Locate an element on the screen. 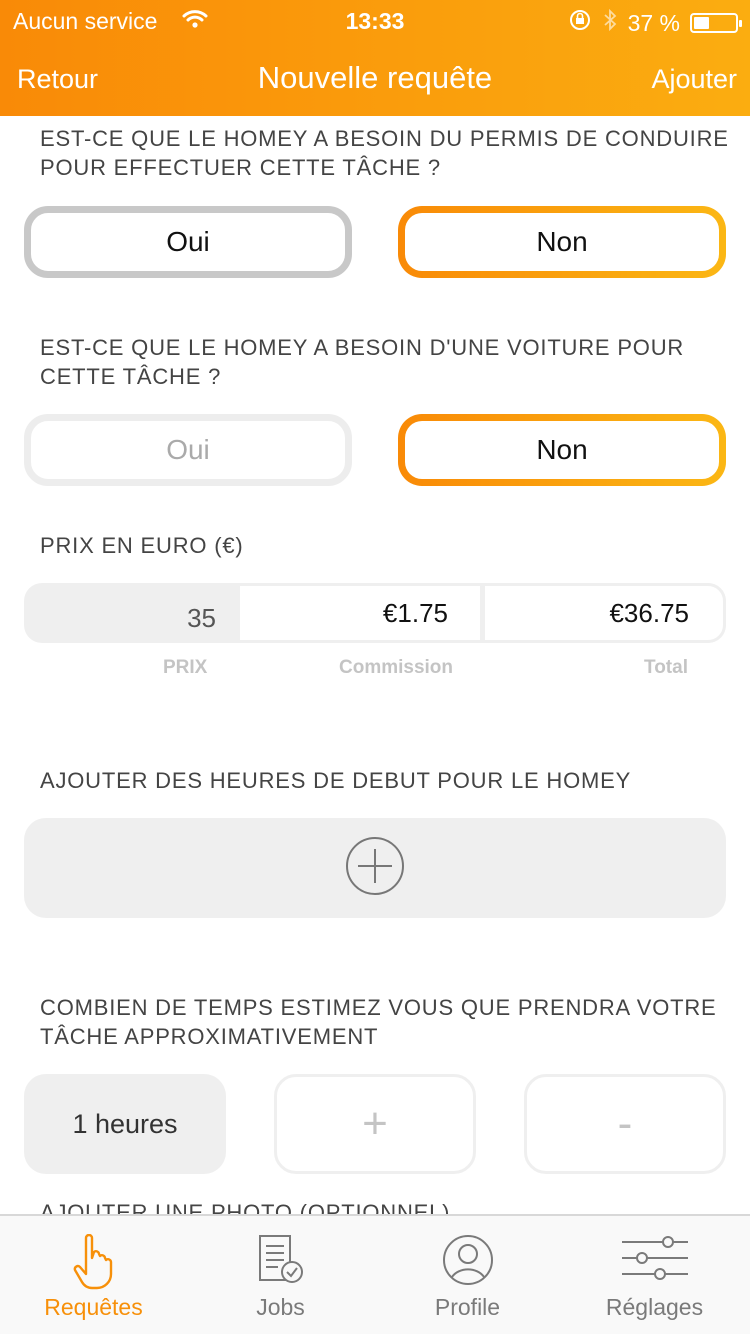 The image size is (750, 1334). tab-requetes: Requêtes is located at coordinates (93, 1275).